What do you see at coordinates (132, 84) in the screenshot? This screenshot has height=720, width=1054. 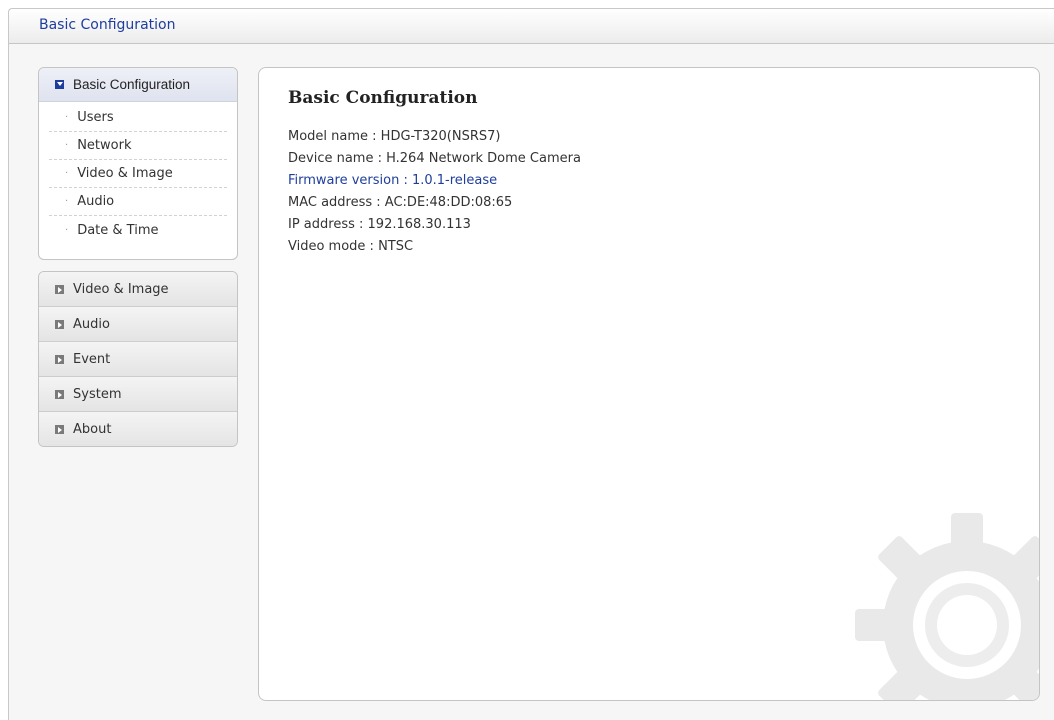 I see `sidebar-section-label: Basic Configuration` at bounding box center [132, 84].